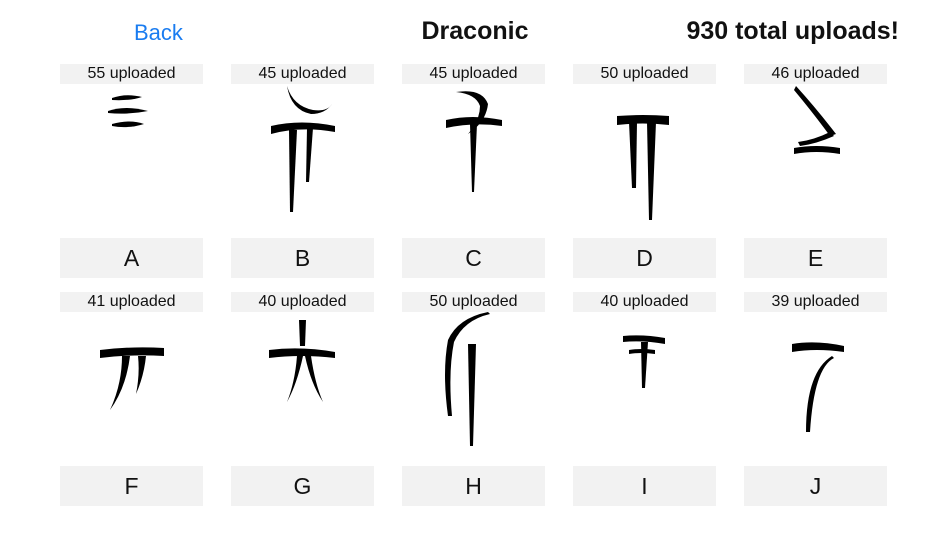 This screenshot has width=950, height=534. Describe the element at coordinates (131, 389) in the screenshot. I see `glyph-image-f` at that location.